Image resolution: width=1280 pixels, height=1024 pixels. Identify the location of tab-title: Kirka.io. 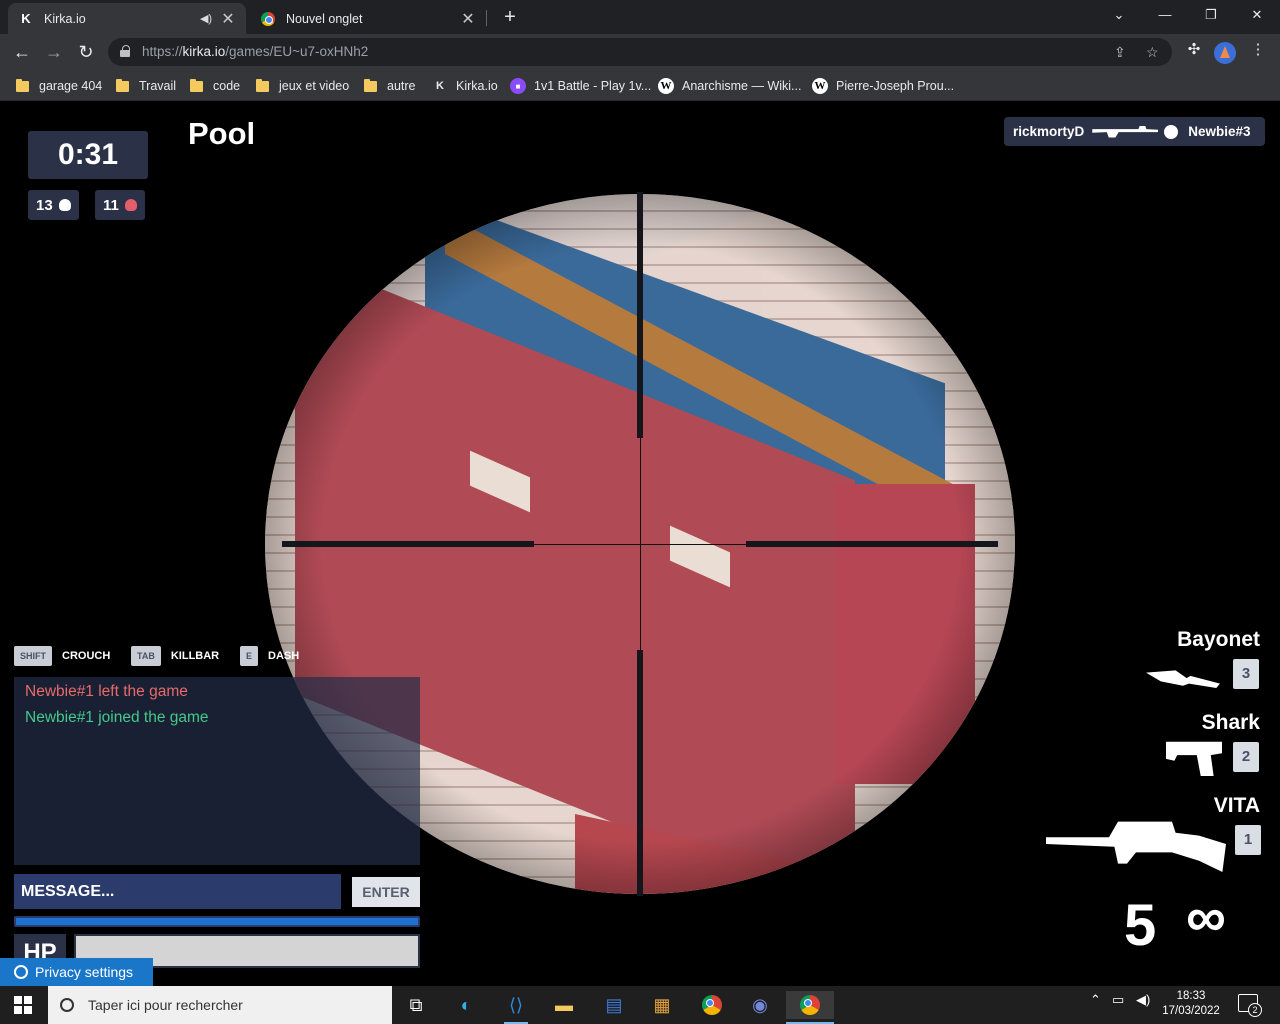
(65, 18).